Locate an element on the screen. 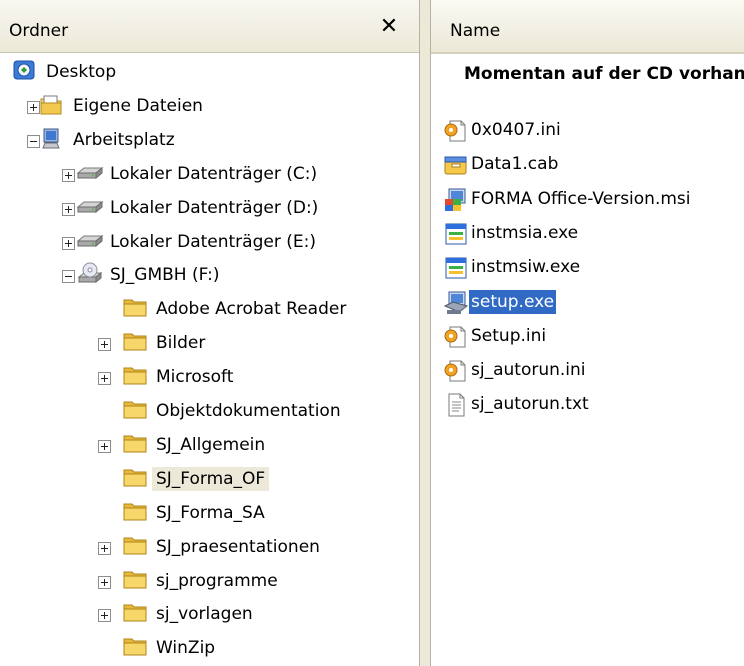 The image size is (744, 666). file-item-sj-autorun-txt: sj_autorun.txt is located at coordinates (593, 406).